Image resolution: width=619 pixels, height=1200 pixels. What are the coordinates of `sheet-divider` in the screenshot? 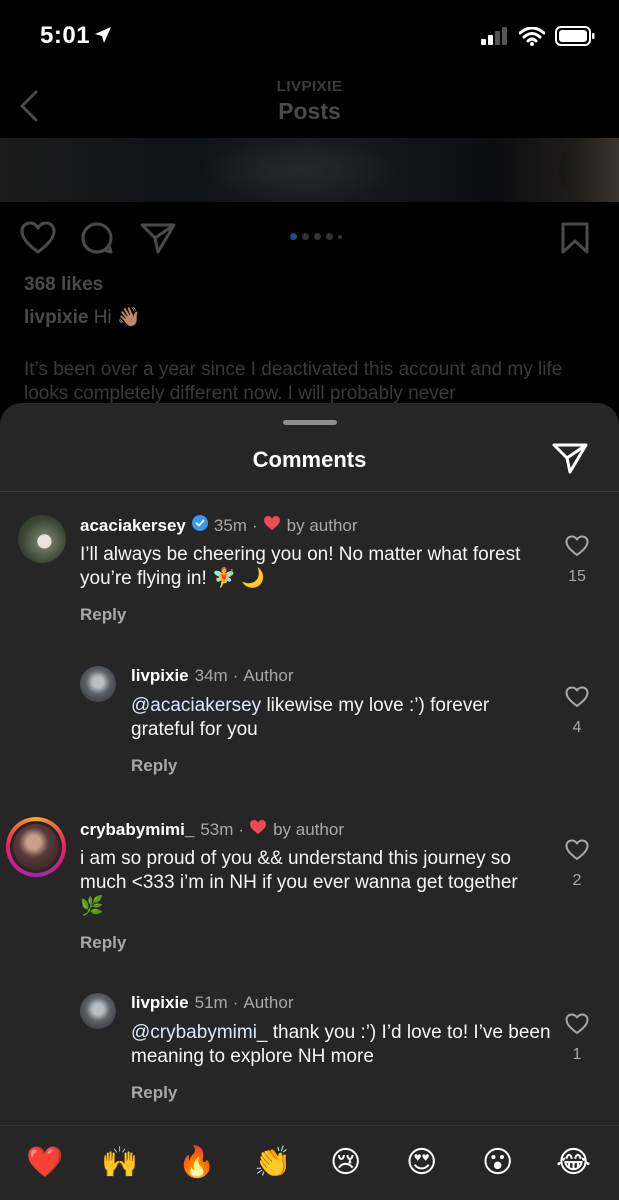 It's located at (309, 491).